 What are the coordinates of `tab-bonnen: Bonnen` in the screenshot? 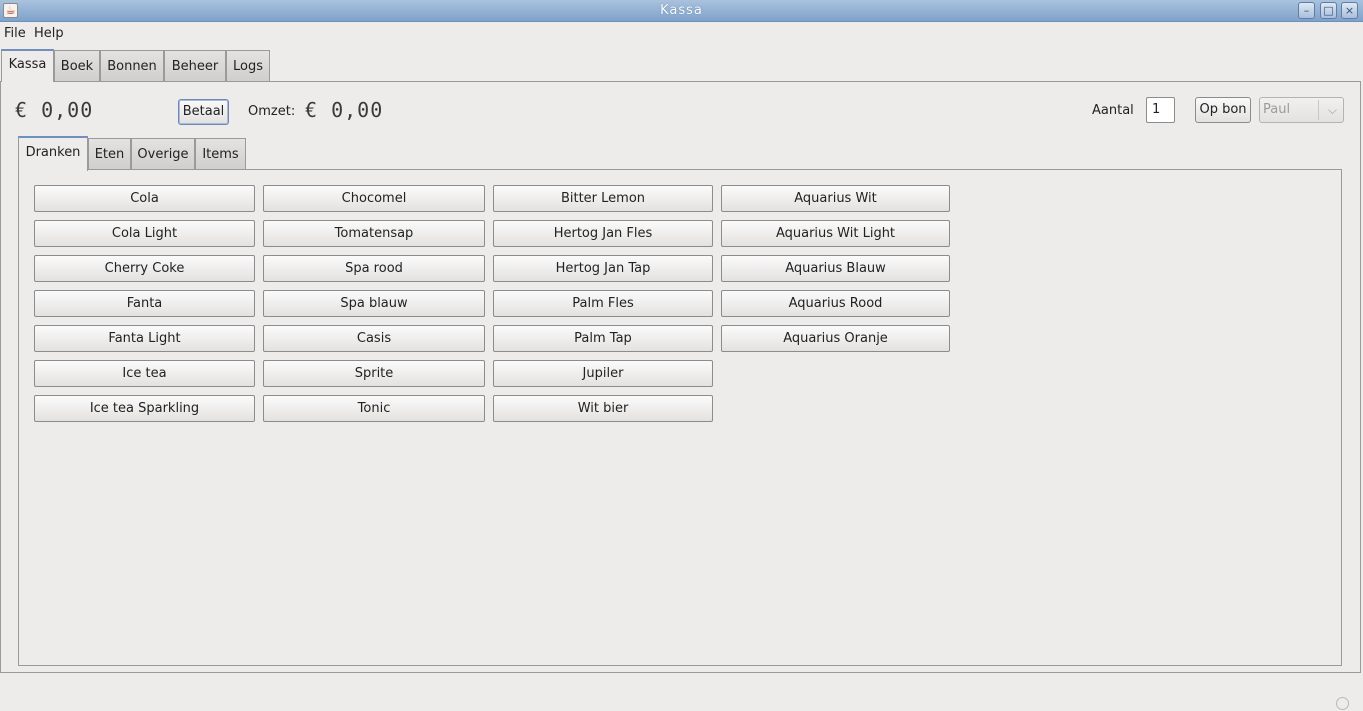 It's located at (132, 66).